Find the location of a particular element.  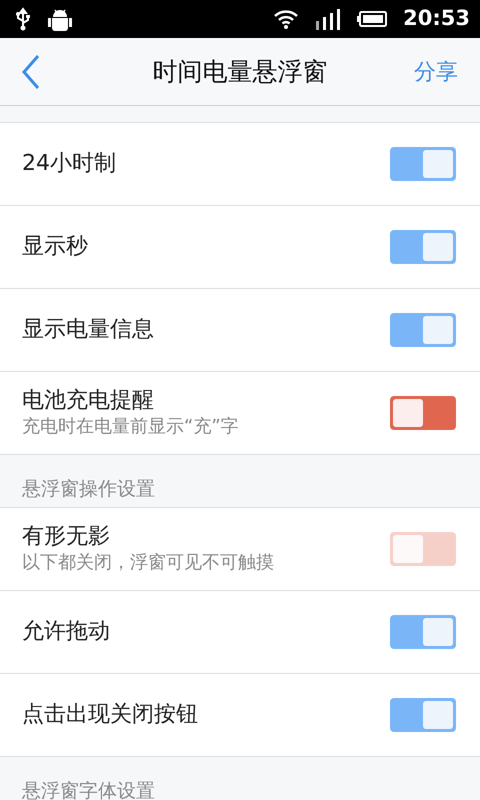

status-time: 20:53 is located at coordinates (436, 18).